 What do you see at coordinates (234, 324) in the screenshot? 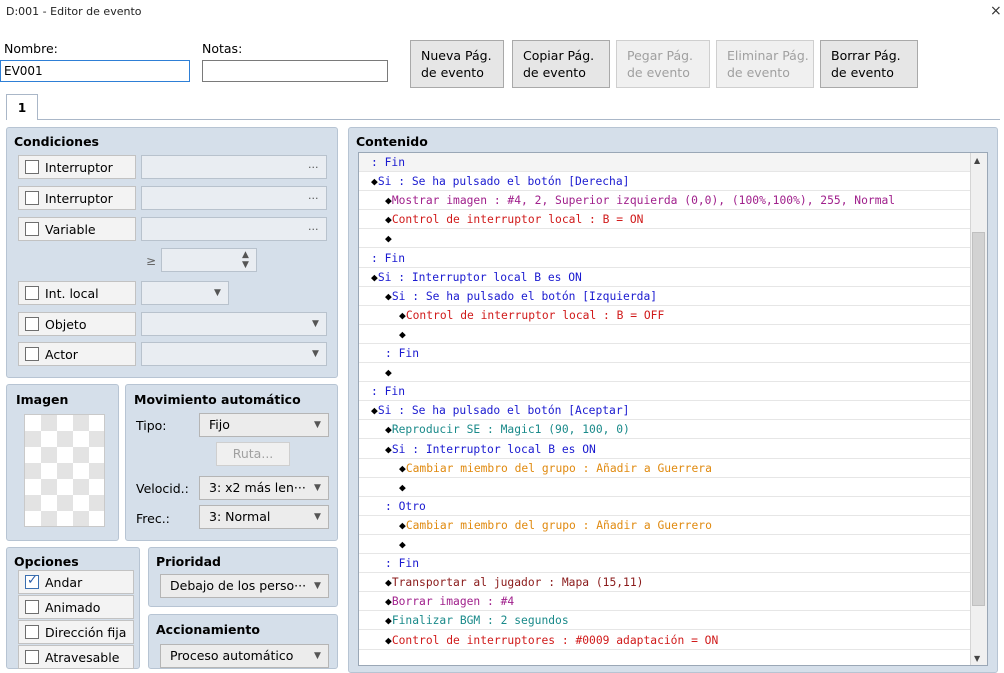
I see `item-dropdown: ▼` at bounding box center [234, 324].